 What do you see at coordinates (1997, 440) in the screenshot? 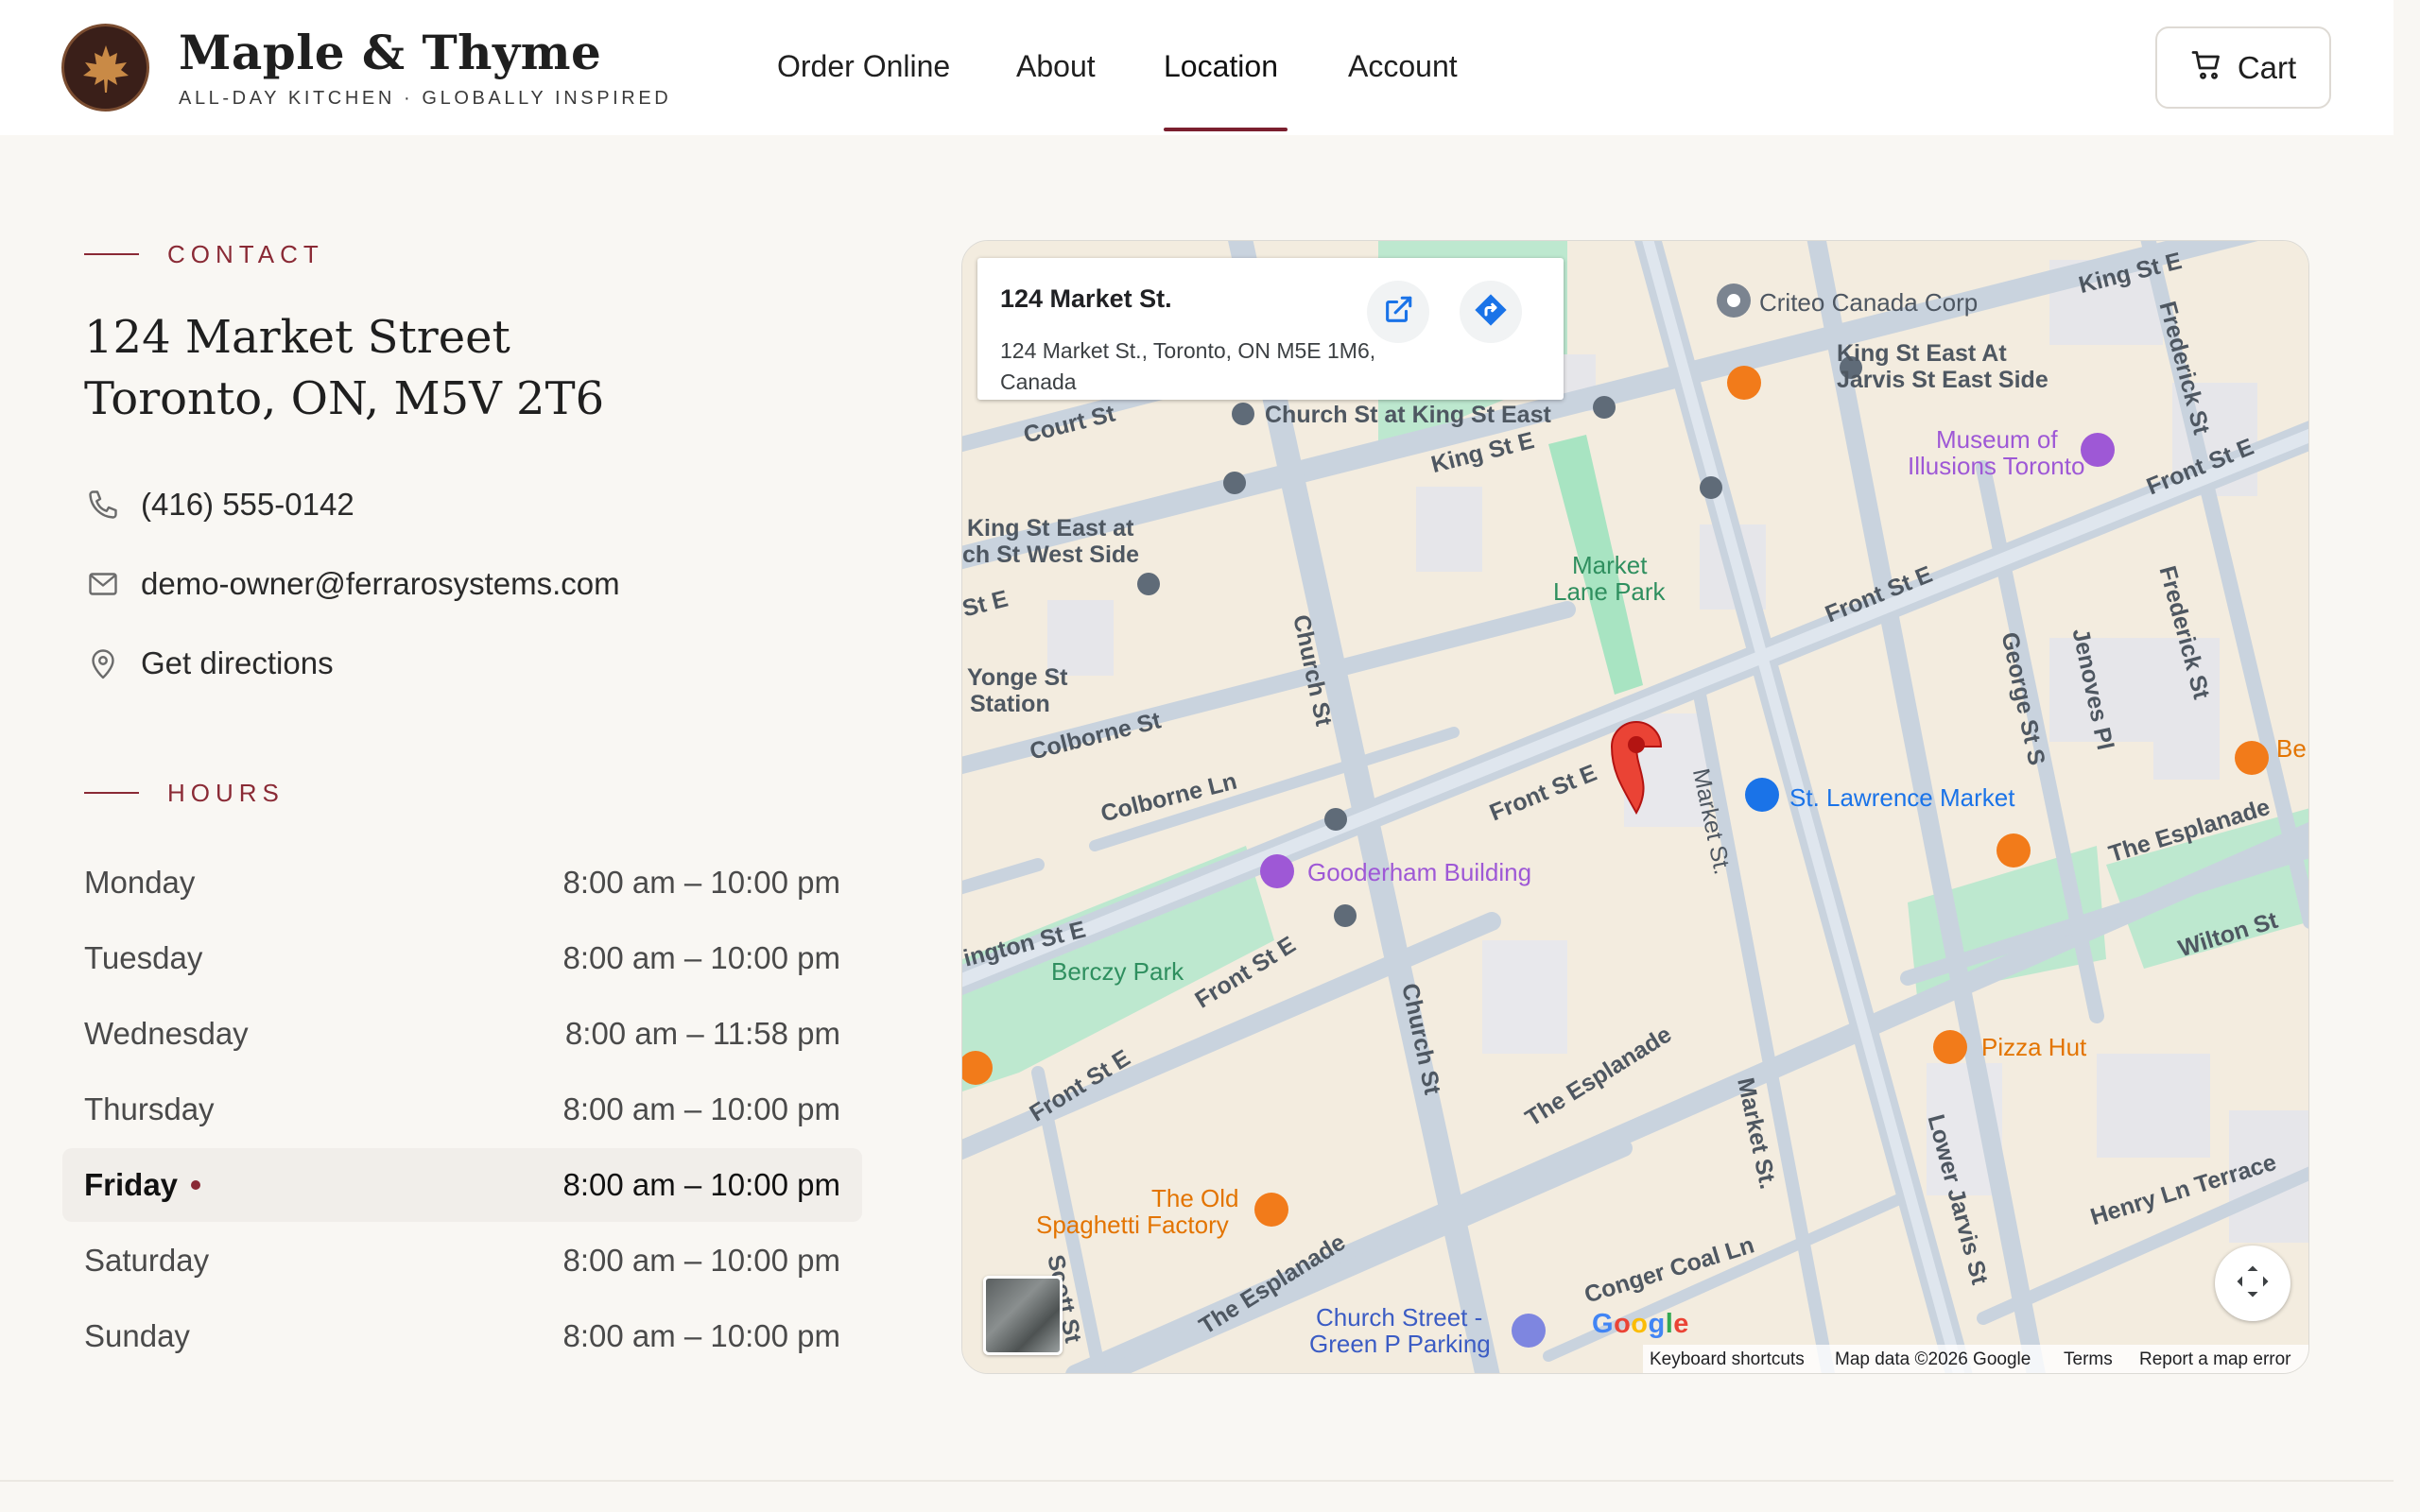
I see `poi-museum-1: Museum of` at bounding box center [1997, 440].